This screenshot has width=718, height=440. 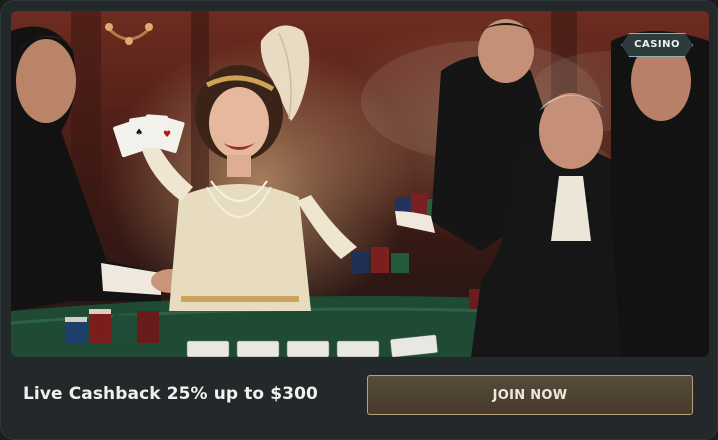 What do you see at coordinates (170, 394) in the screenshot?
I see `promo-title: Live Cashback 25% up to $300` at bounding box center [170, 394].